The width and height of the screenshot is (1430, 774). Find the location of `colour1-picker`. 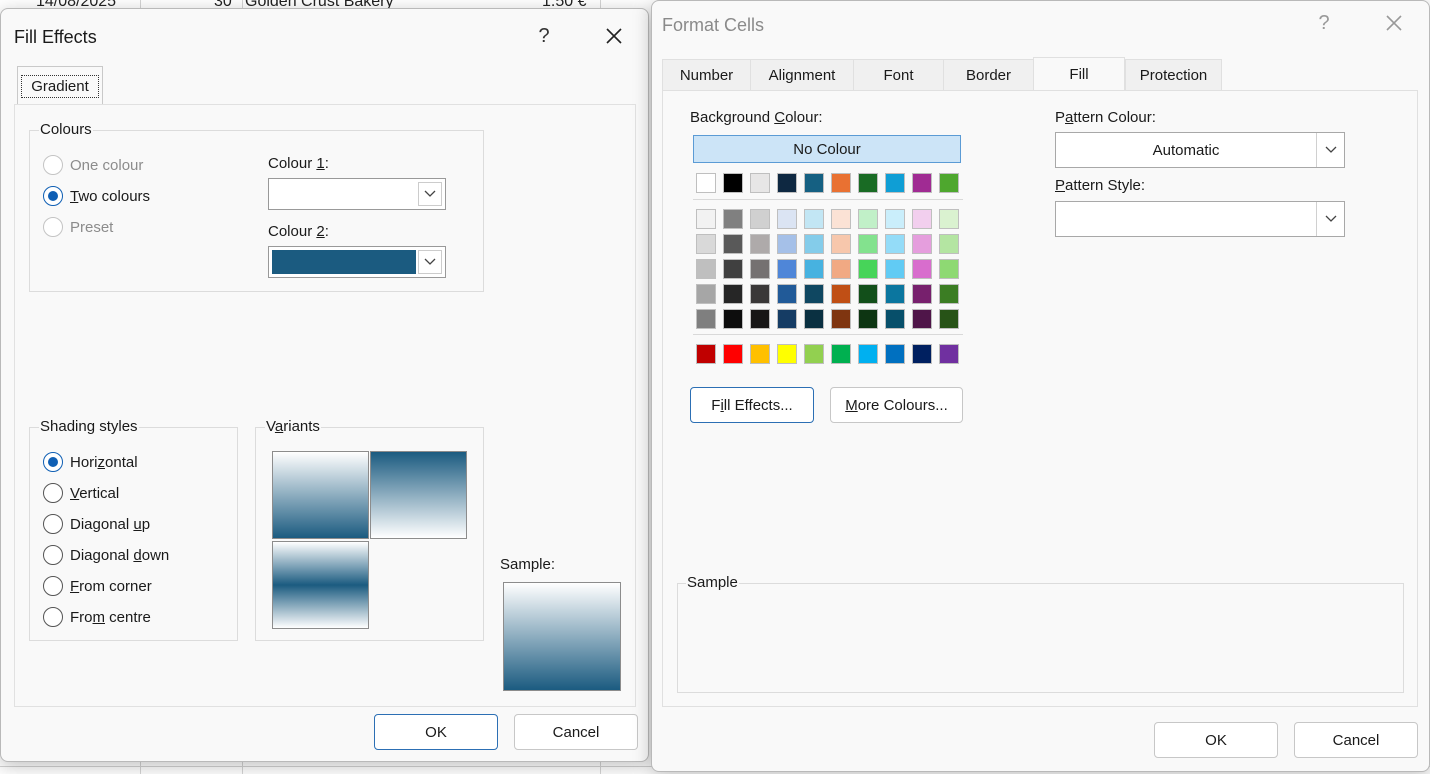

colour1-picker is located at coordinates (357, 194).